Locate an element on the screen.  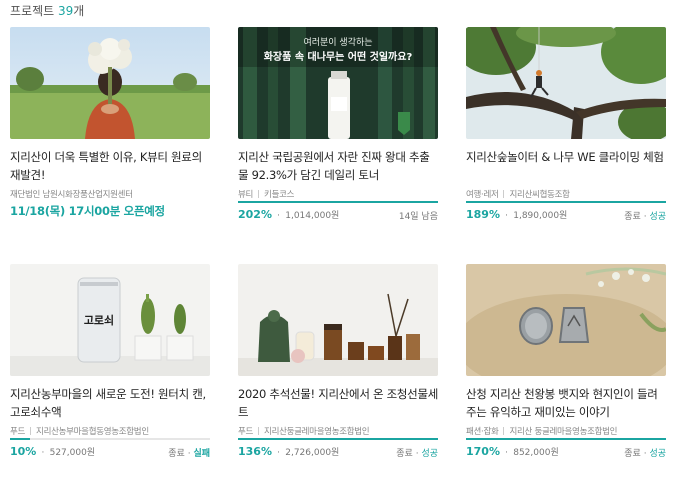
funding-percent: 170% is located at coordinates (483, 451).